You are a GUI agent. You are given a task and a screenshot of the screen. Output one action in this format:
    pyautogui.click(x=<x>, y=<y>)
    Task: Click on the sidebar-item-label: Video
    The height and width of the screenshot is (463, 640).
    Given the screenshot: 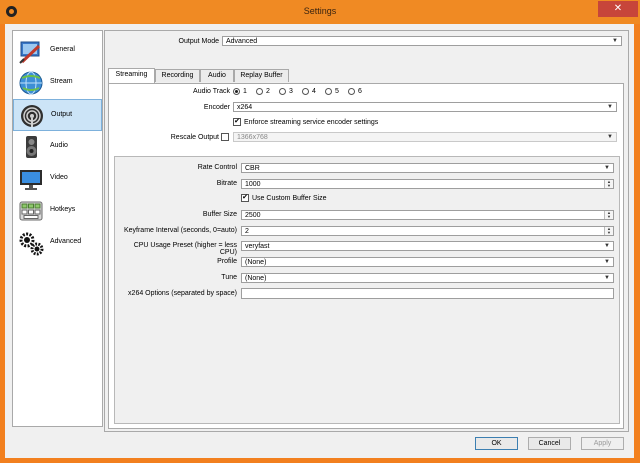 What is the action you would take?
    pyautogui.click(x=59, y=177)
    